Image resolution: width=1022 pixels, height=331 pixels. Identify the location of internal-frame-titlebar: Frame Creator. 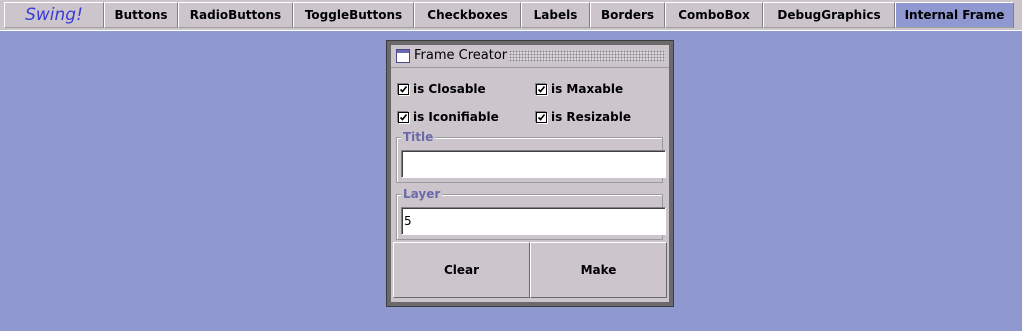
(530, 56).